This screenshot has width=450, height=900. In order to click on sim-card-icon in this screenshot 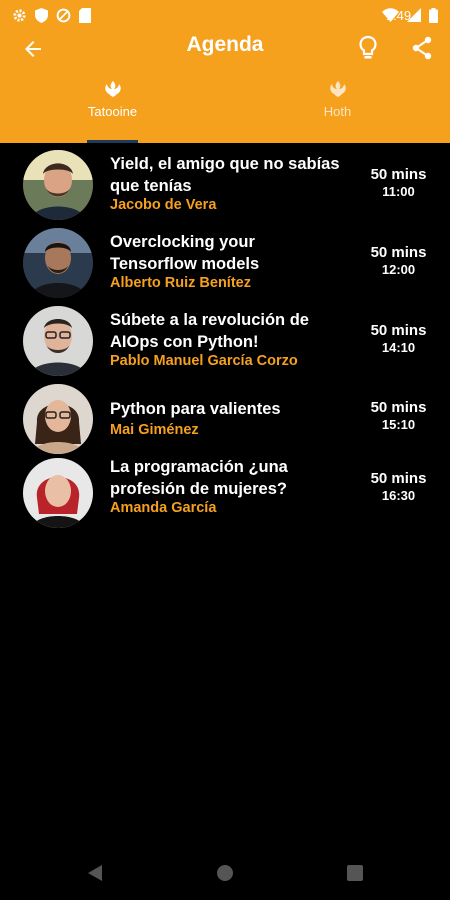, I will do `click(85, 15)`.